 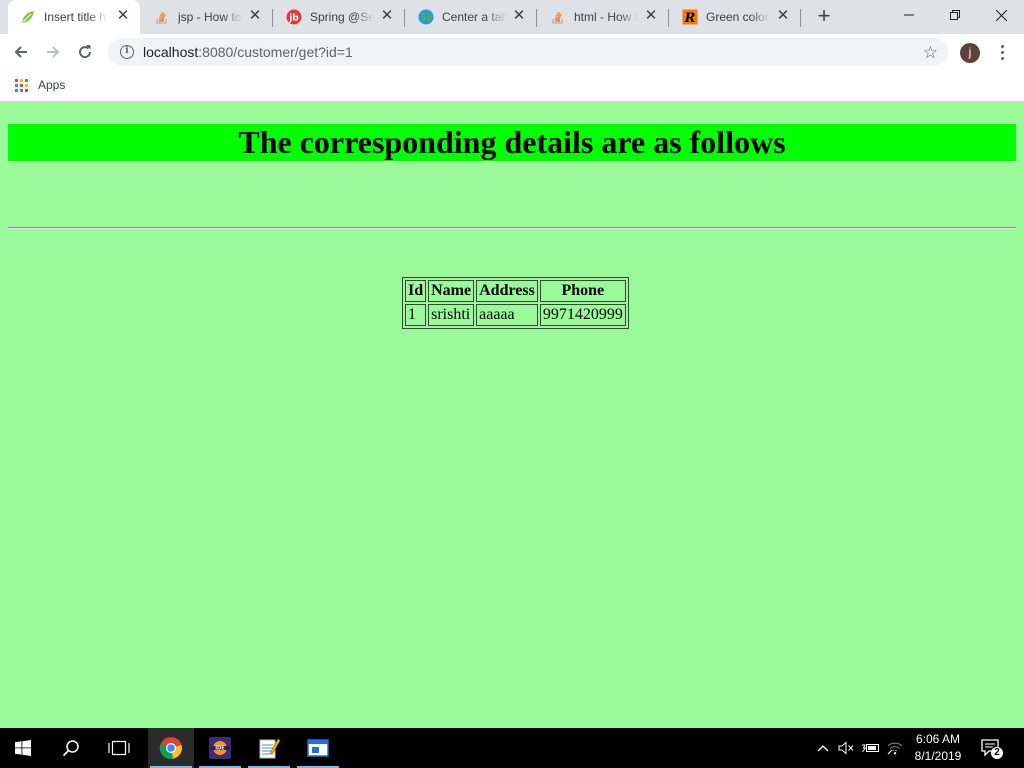 I want to click on clock-date: 8/1/2019, so click(x=938, y=756).